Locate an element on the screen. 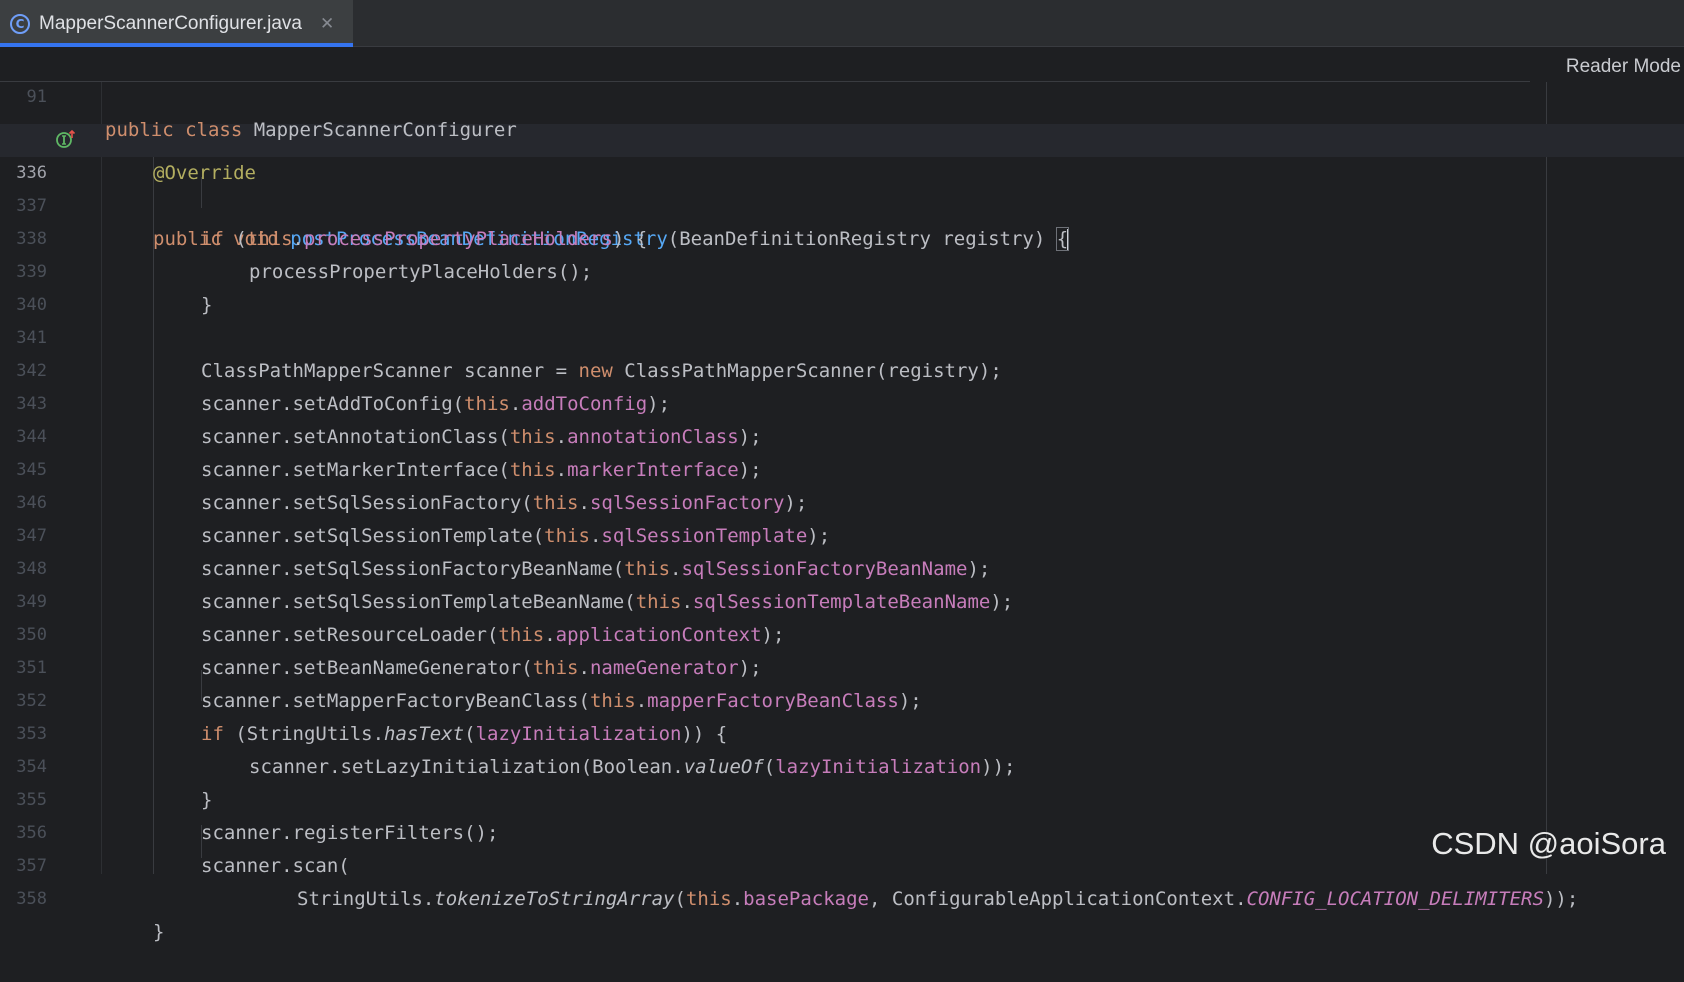  code-line: 354 } is located at coordinates (842, 734).